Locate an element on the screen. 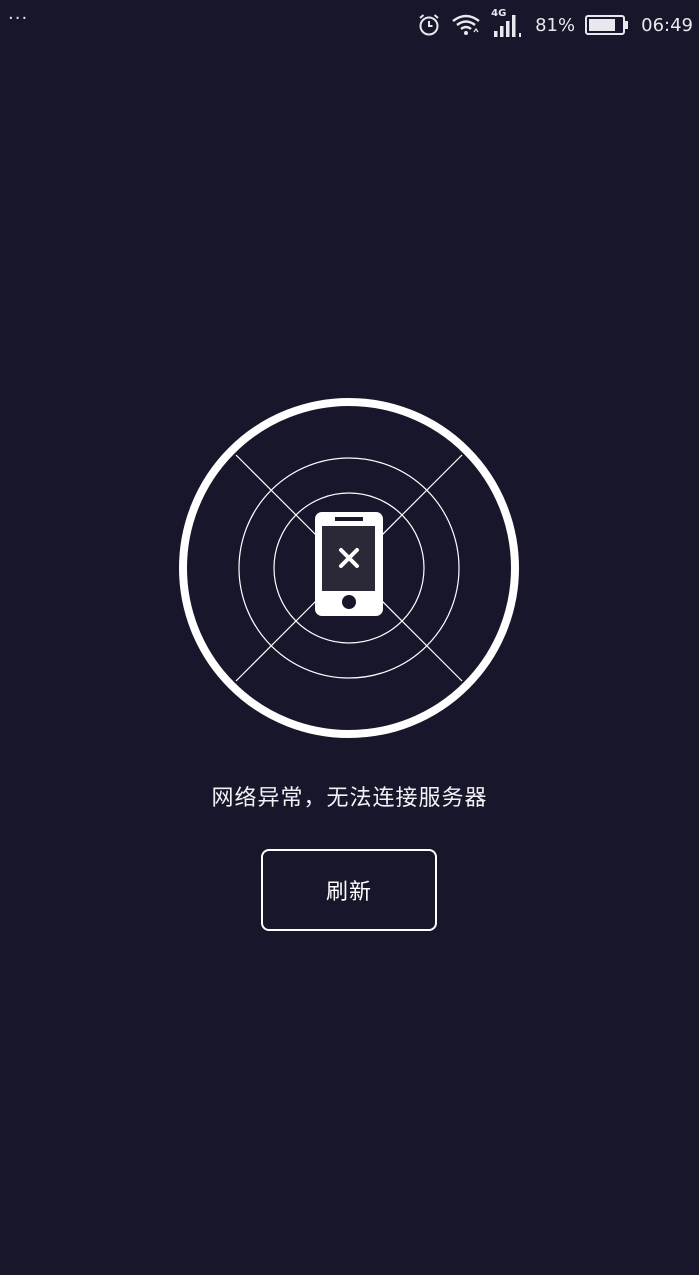  battery-percent: 81% is located at coordinates (555, 25).